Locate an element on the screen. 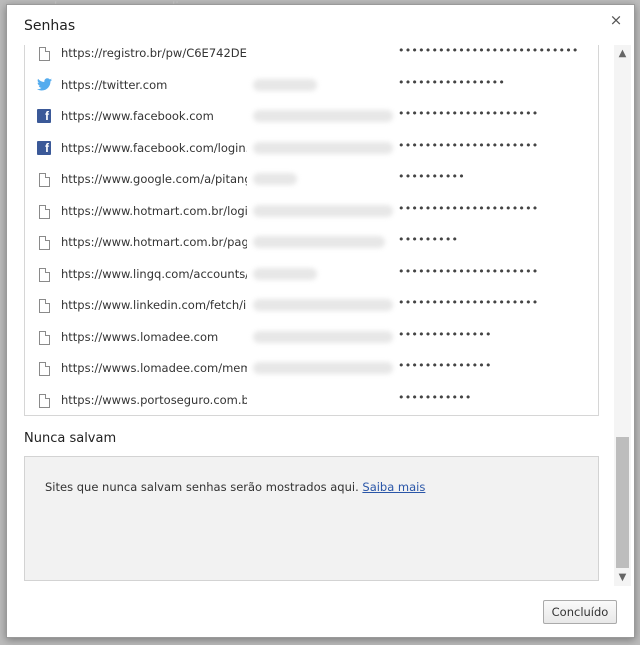  masked-password: •••••••••• is located at coordinates (431, 176).